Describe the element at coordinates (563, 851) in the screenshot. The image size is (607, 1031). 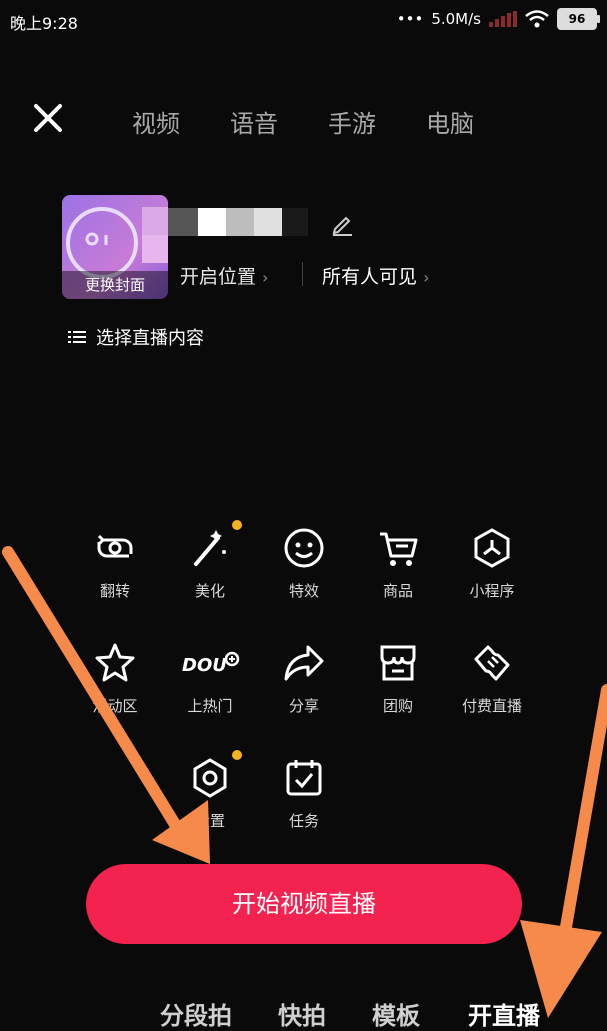
I see `arrow-right` at that location.